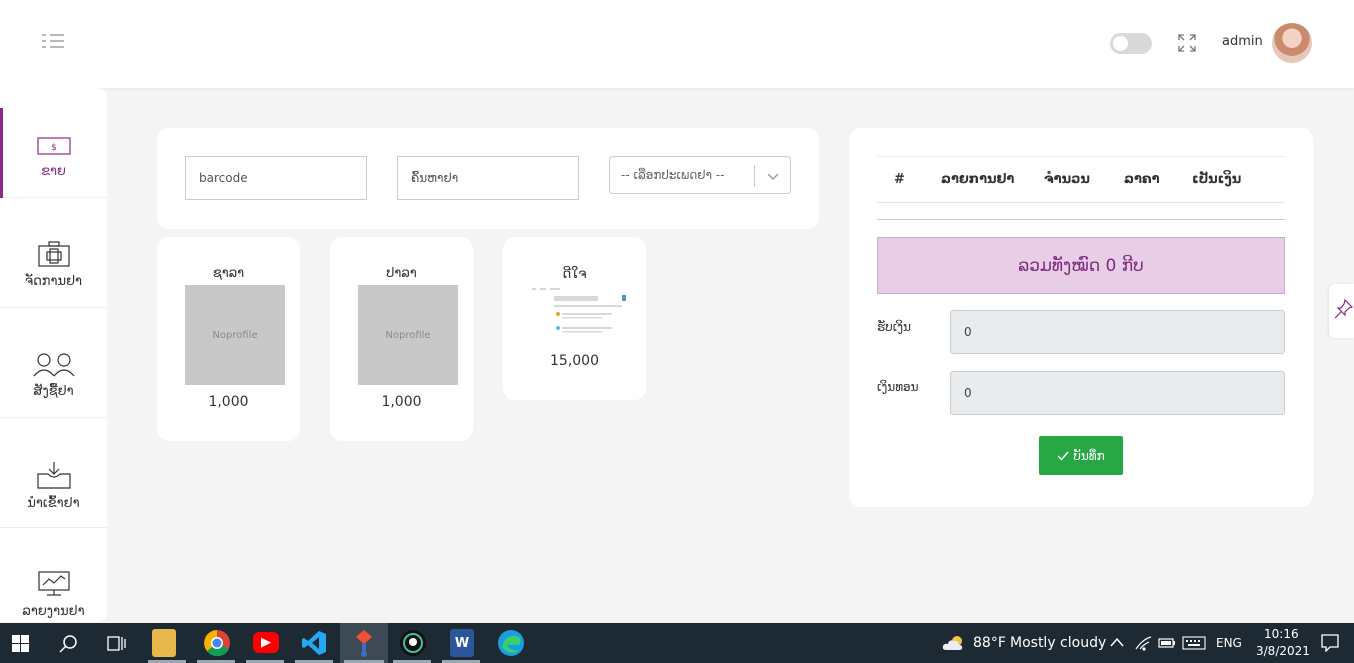 The image size is (1354, 663). I want to click on change-value: 0, so click(968, 393).